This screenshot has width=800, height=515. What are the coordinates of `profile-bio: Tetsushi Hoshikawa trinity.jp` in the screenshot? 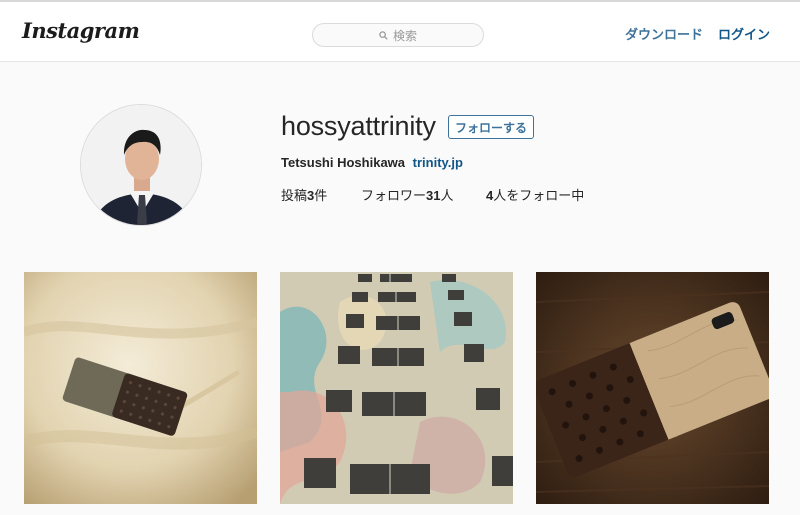 It's located at (372, 162).